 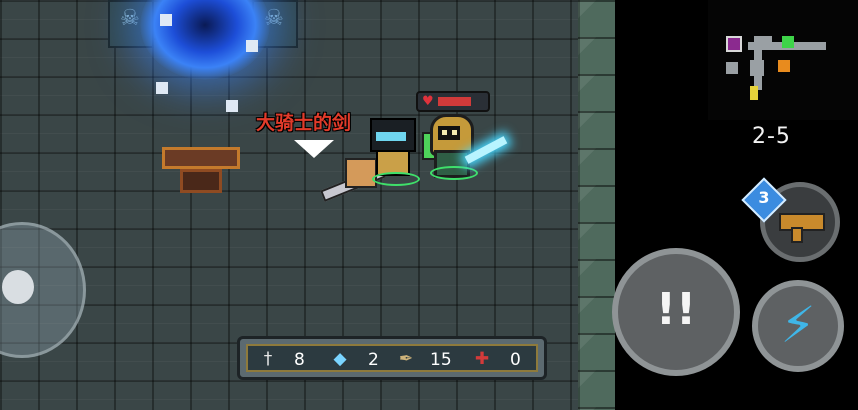 I want to click on health-fill, so click(x=454, y=101).